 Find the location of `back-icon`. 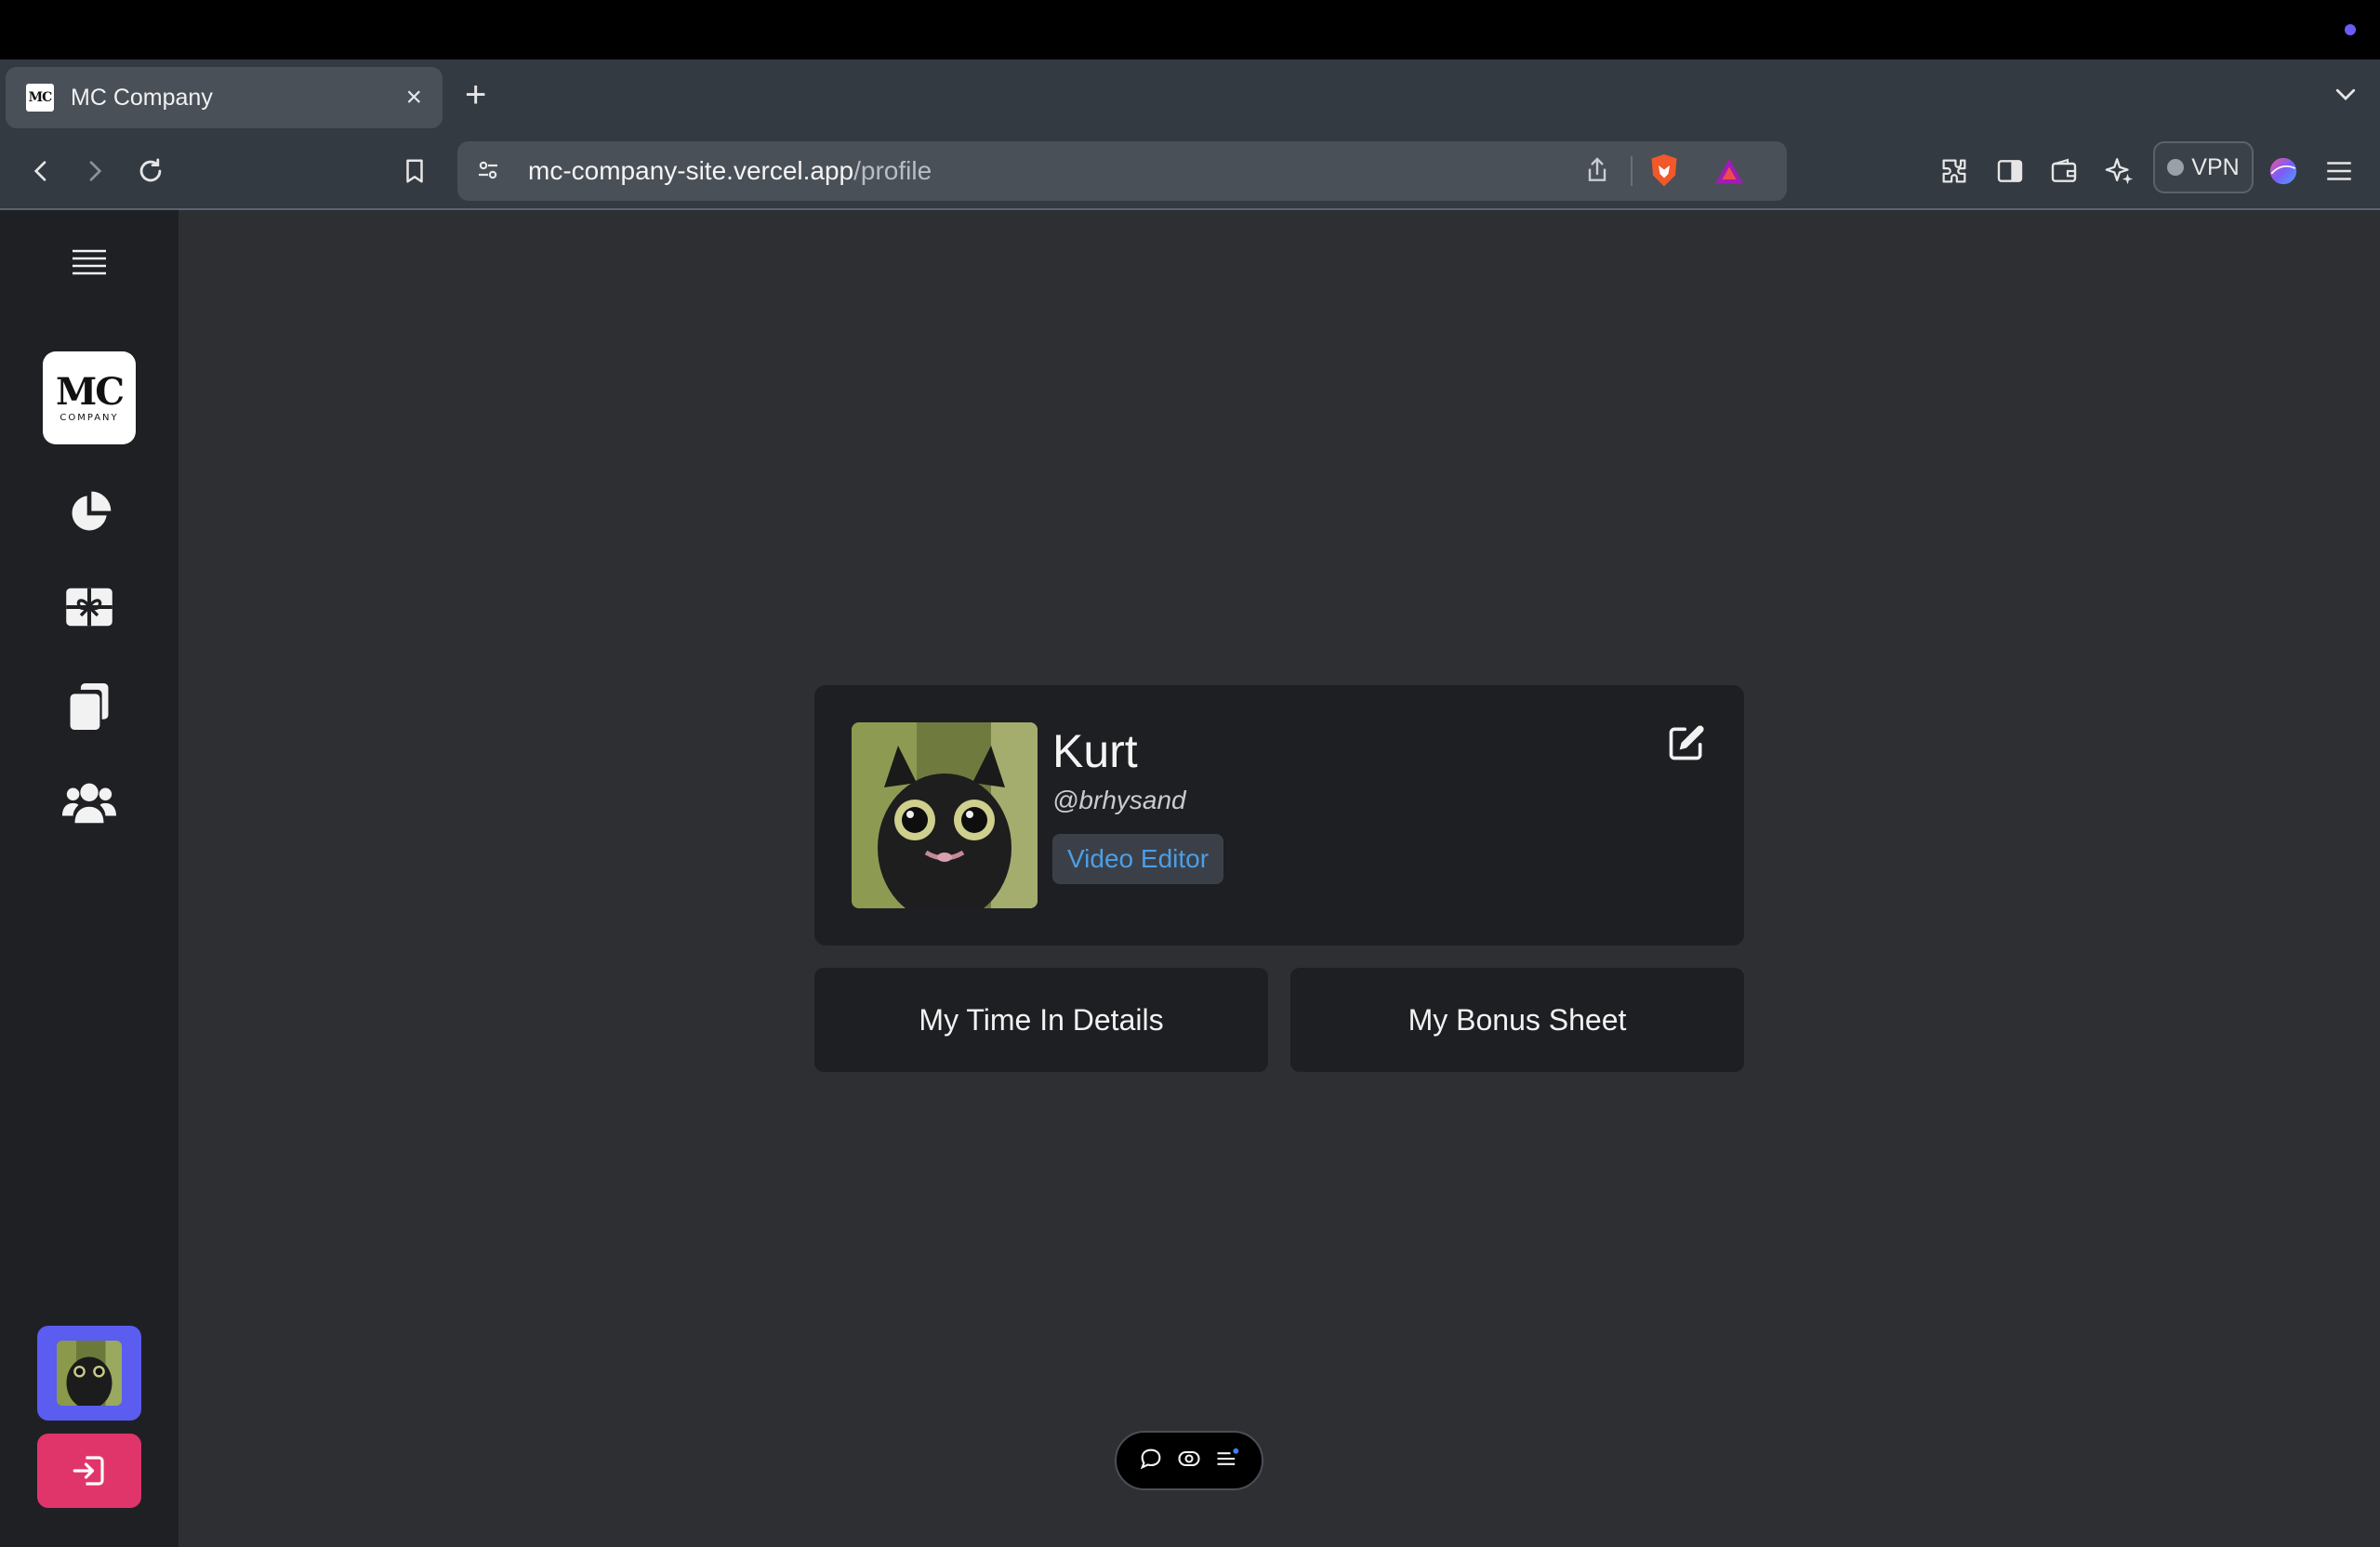

back-icon is located at coordinates (40, 171).